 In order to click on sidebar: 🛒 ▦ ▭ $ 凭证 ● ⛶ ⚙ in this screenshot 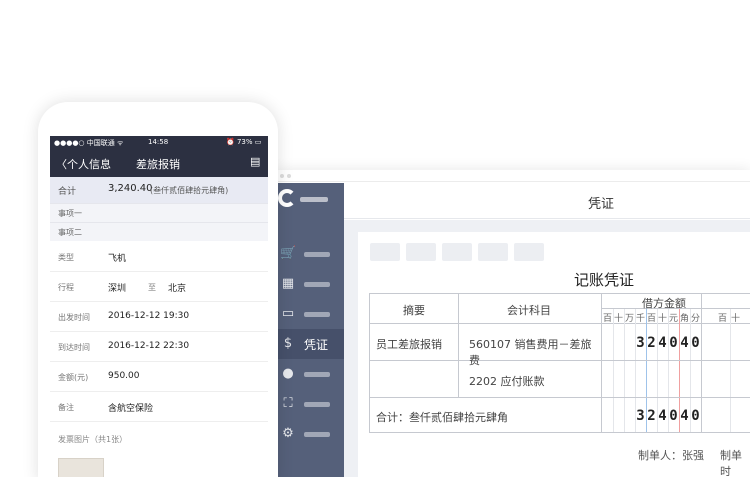, I will do `click(309, 330)`.